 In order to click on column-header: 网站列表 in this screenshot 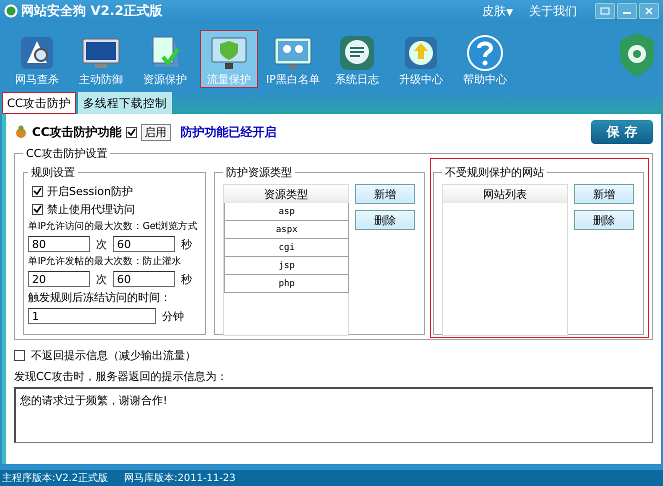, I will do `click(505, 194)`.